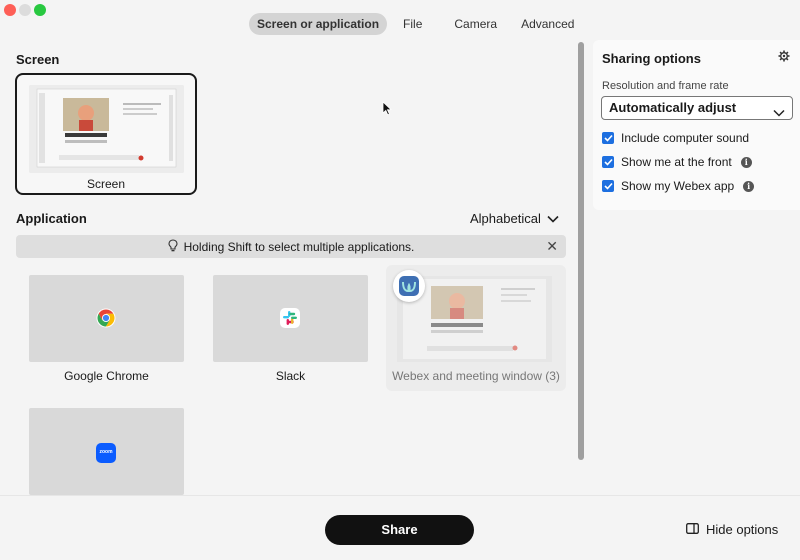 This screenshot has width=800, height=560. What do you see at coordinates (290, 376) in the screenshot?
I see `app-label: Slack` at bounding box center [290, 376].